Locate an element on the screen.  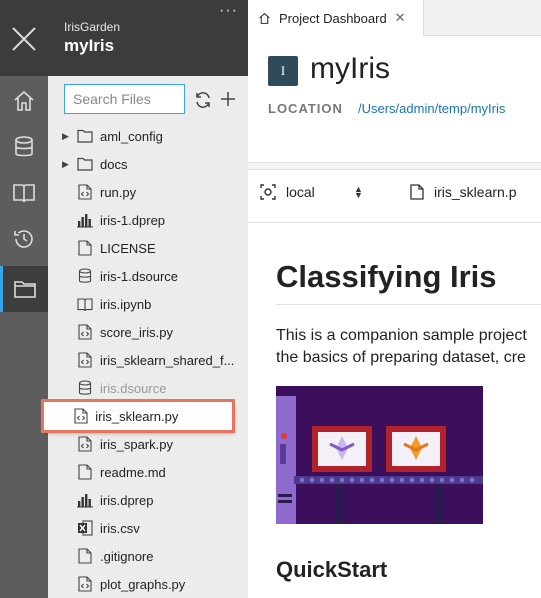
page-title: myIris is located at coordinates (350, 68).